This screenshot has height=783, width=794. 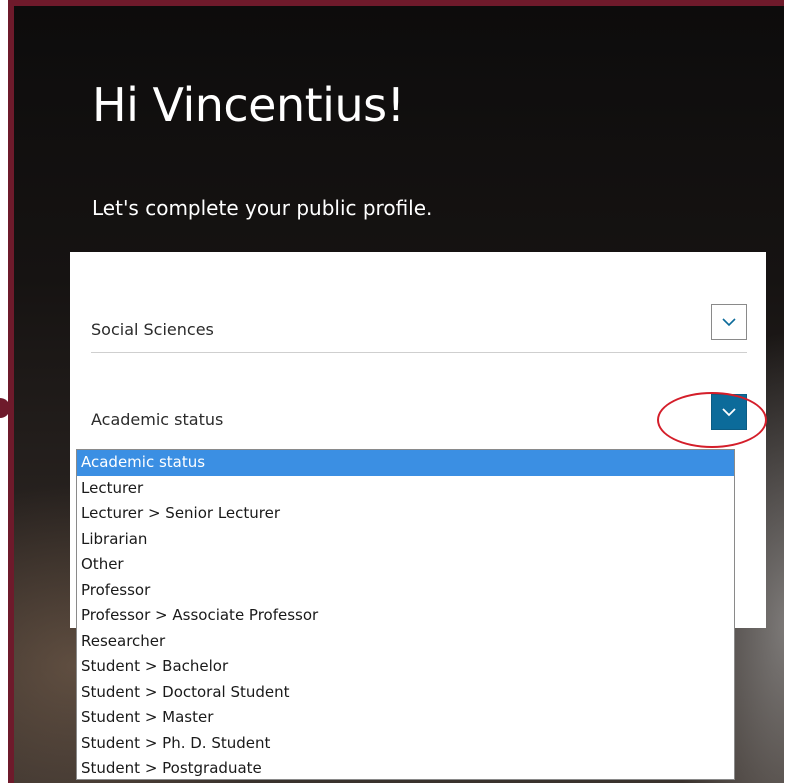 I want to click on dropdown-option: Professor > Associate Professor, so click(x=405, y=616).